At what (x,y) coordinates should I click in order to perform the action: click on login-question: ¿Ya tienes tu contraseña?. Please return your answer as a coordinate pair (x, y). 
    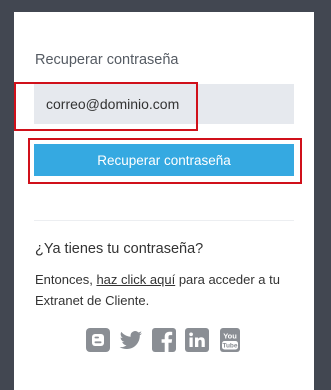
    Looking at the image, I should click on (119, 249).